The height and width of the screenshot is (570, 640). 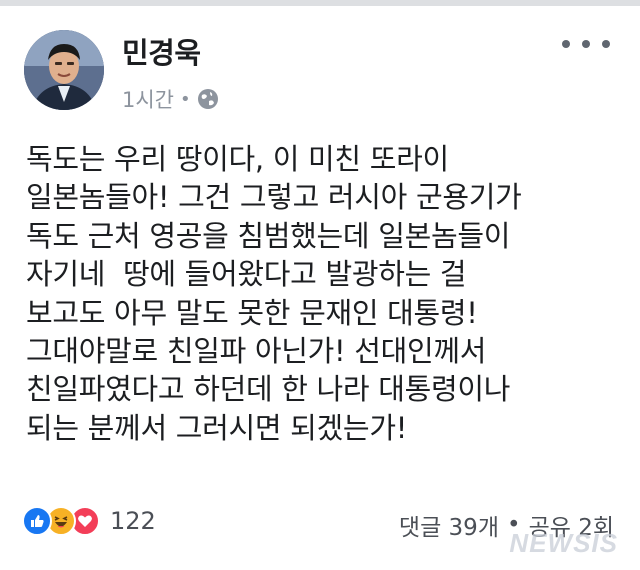 What do you see at coordinates (268, 235) in the screenshot?
I see `post-text-line: 독도 근처 영공을 침범했는데 일본놈들이` at bounding box center [268, 235].